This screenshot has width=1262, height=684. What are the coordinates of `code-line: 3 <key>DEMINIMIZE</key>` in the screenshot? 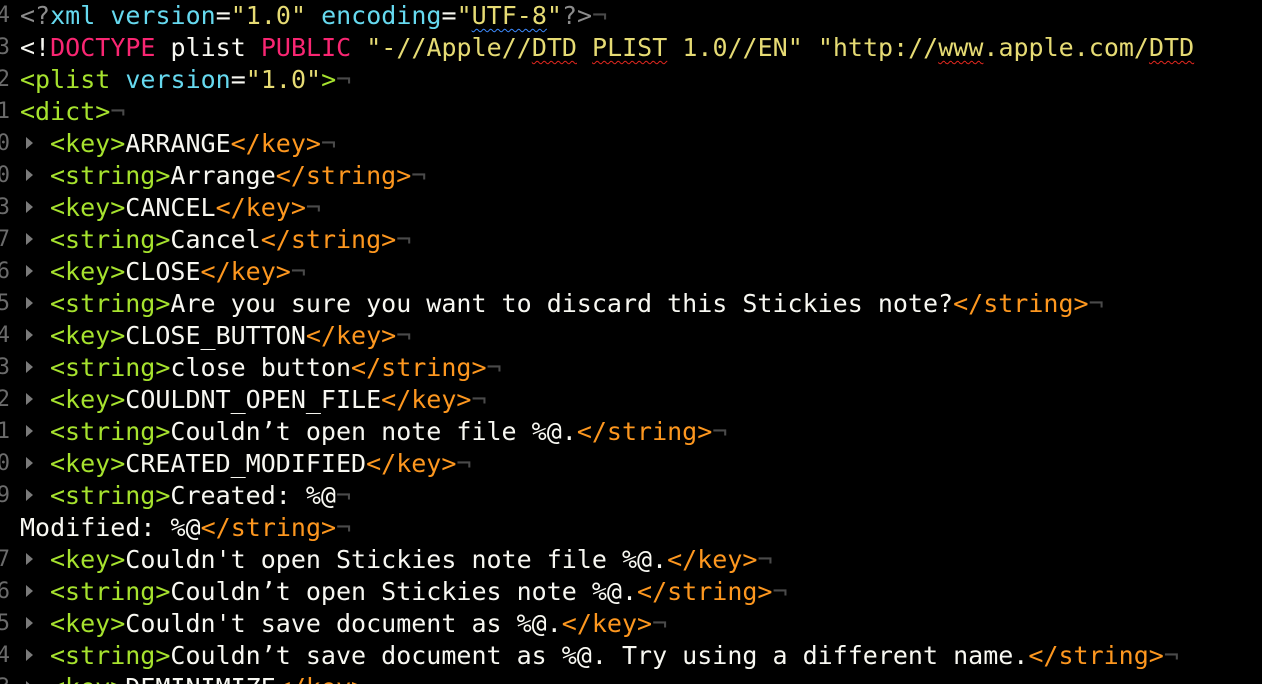 It's located at (183, 678).